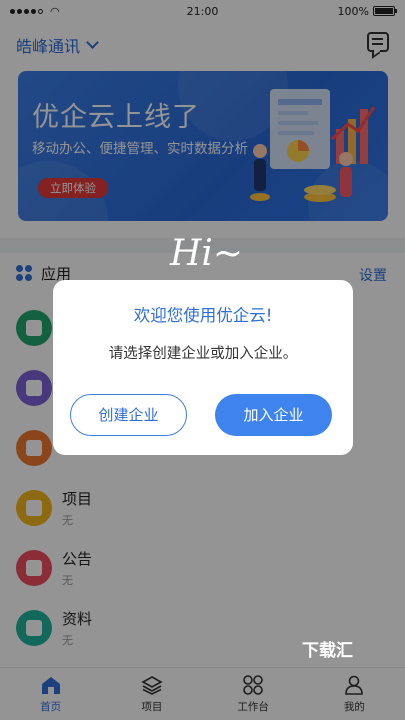  I want to click on join-company-button: 加入企业, so click(273, 415).